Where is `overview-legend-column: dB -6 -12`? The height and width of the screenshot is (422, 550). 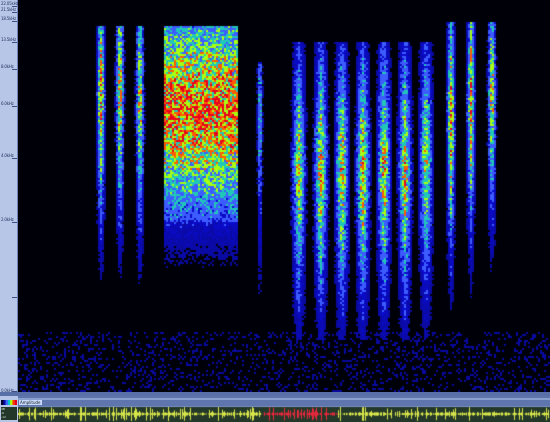
overview-legend-column: dB -6 -12 is located at coordinates (9, 409).